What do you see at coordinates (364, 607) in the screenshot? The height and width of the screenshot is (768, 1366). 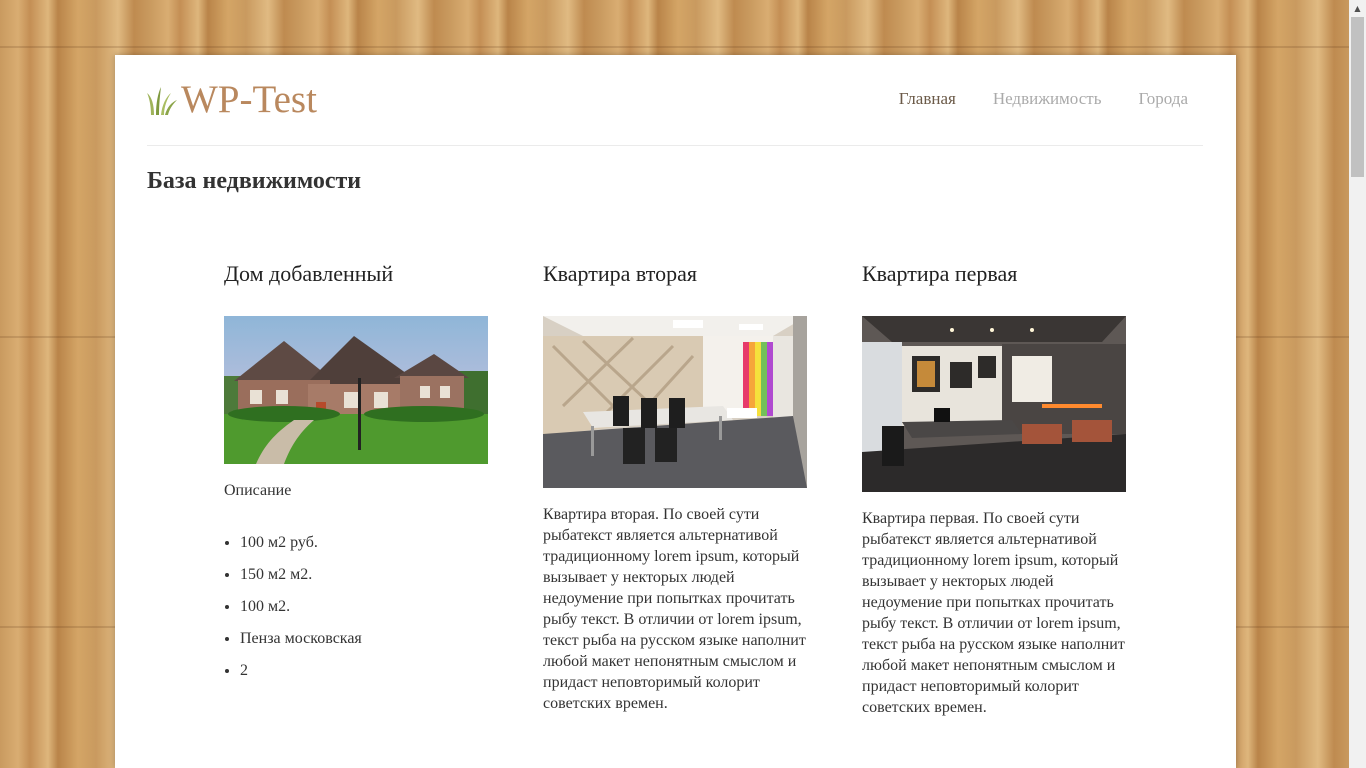 I see `list-item: 100 м2.` at bounding box center [364, 607].